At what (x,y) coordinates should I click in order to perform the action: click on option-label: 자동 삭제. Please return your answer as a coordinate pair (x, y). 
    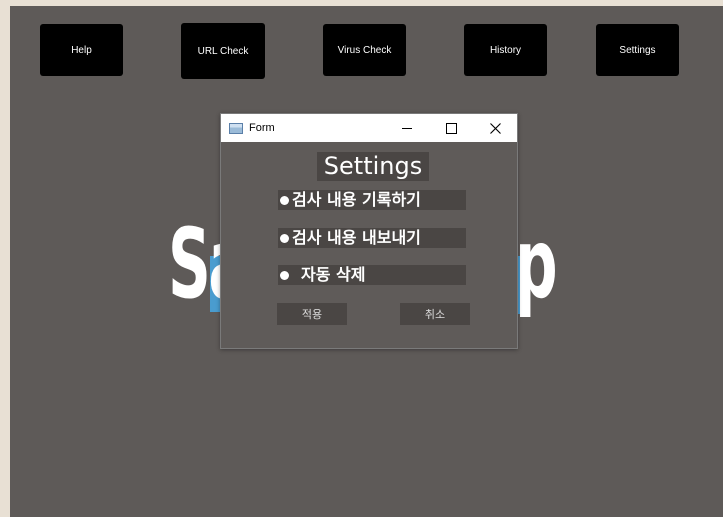
    Looking at the image, I should click on (333, 274).